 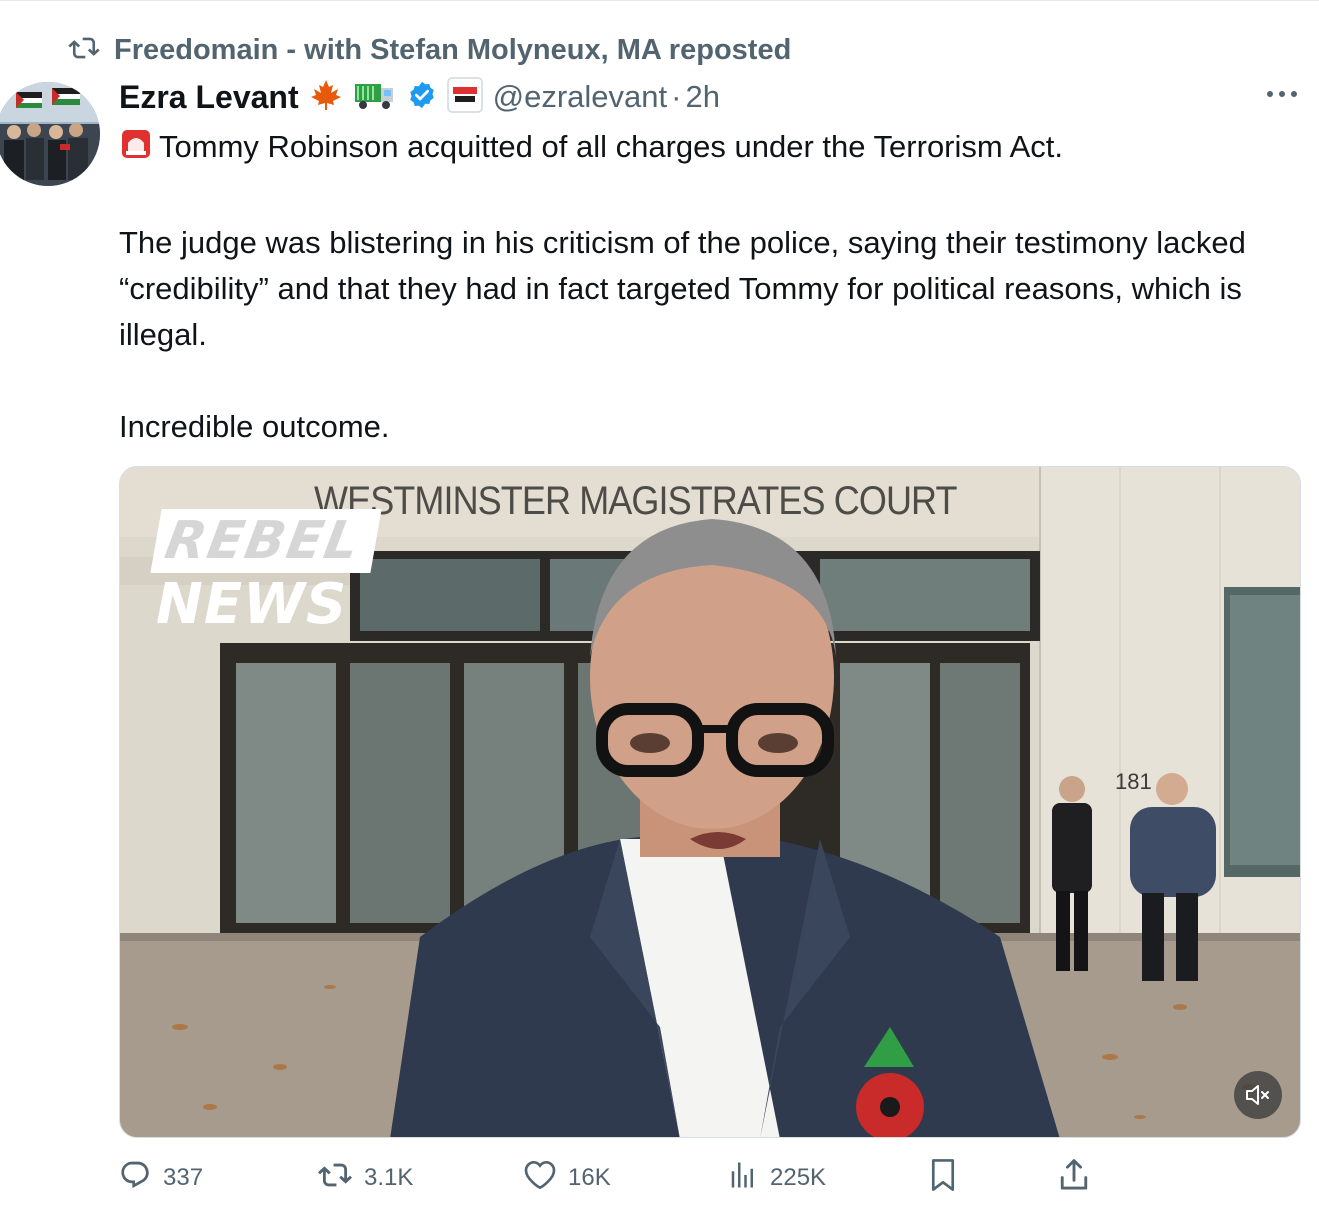 I want to click on action-bar: 337 3.1K 16K 225K, so click(x=659, y=1180).